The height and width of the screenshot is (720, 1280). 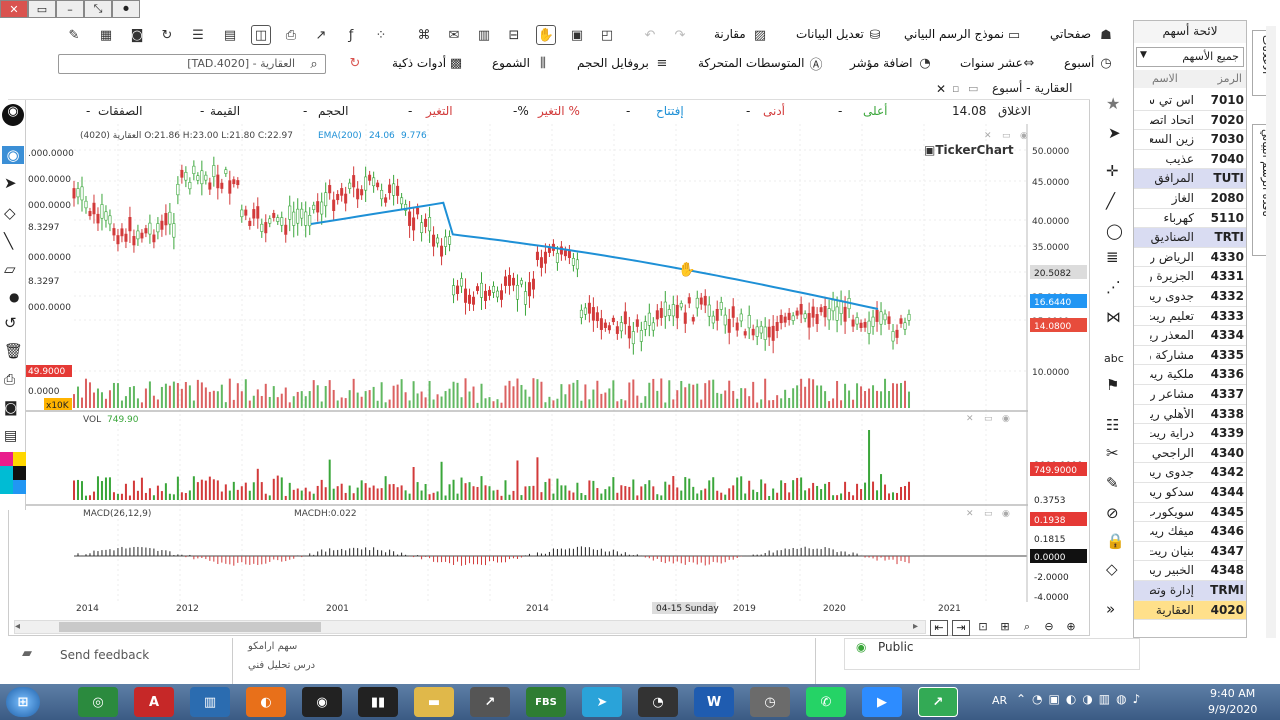 What do you see at coordinates (1106, 35) in the screenshot?
I see `pages-icon: ☗` at bounding box center [1106, 35].